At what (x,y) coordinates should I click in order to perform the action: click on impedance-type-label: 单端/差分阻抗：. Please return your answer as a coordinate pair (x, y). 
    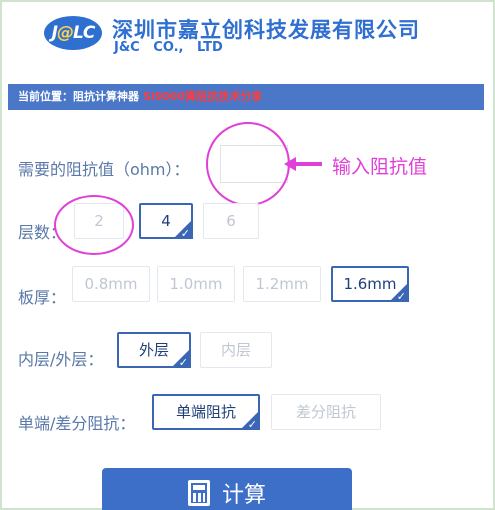
    Looking at the image, I should click on (77, 423).